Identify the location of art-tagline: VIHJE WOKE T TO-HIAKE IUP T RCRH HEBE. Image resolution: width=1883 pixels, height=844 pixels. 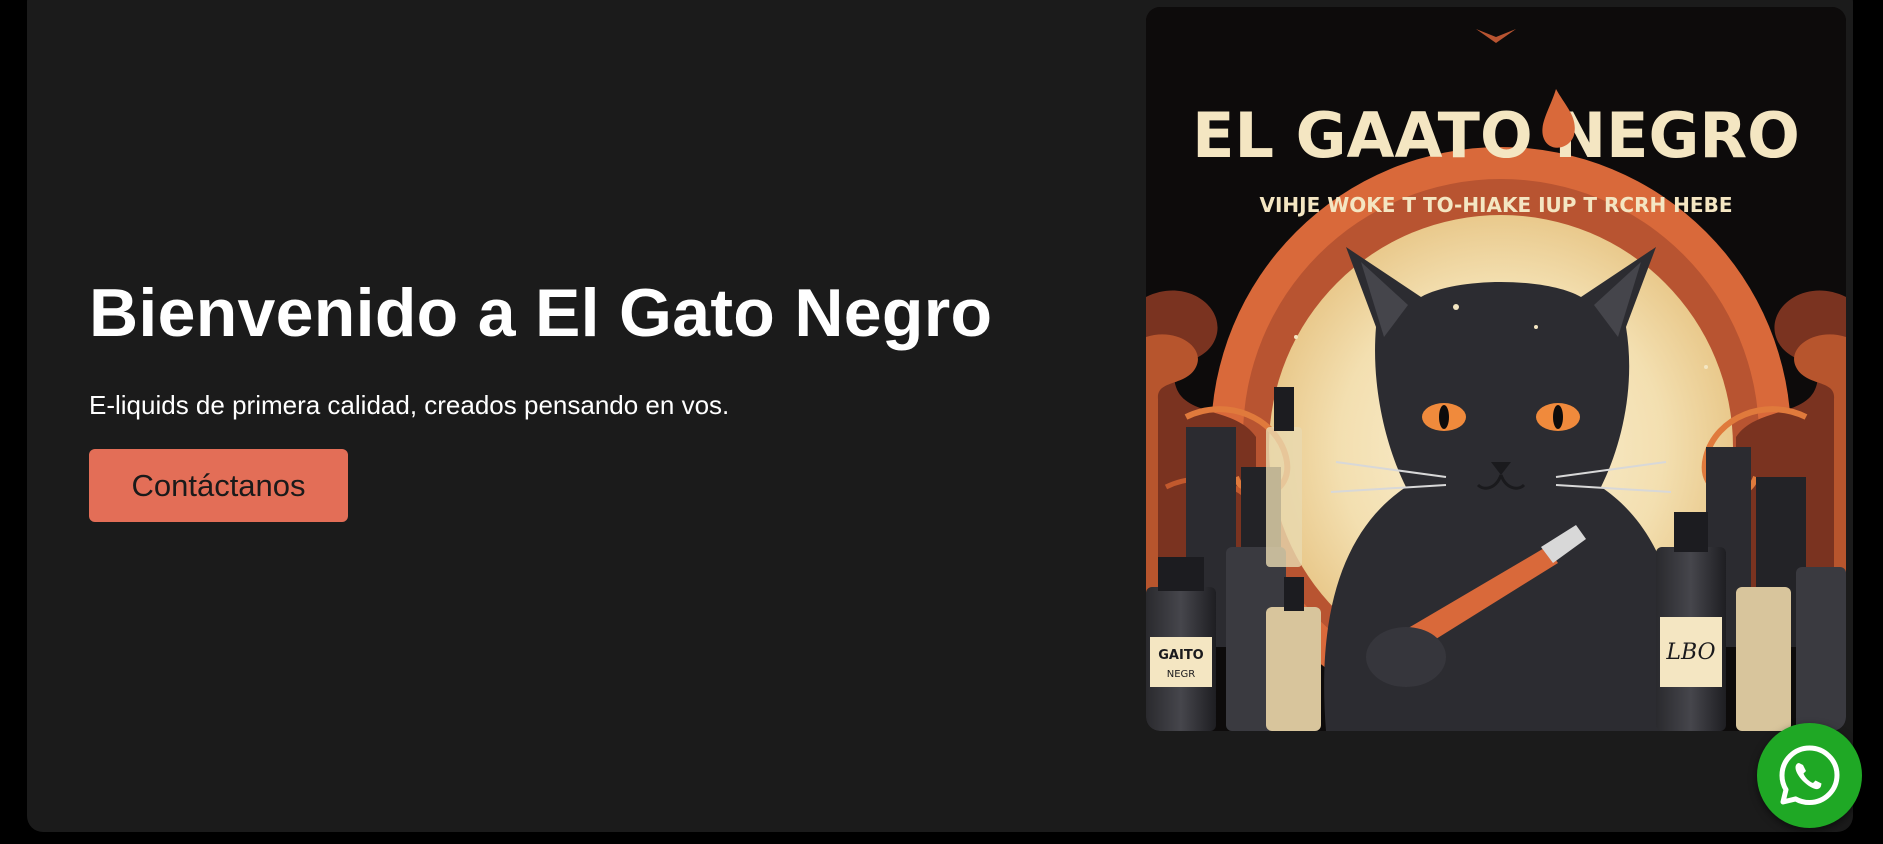
(1495, 205).